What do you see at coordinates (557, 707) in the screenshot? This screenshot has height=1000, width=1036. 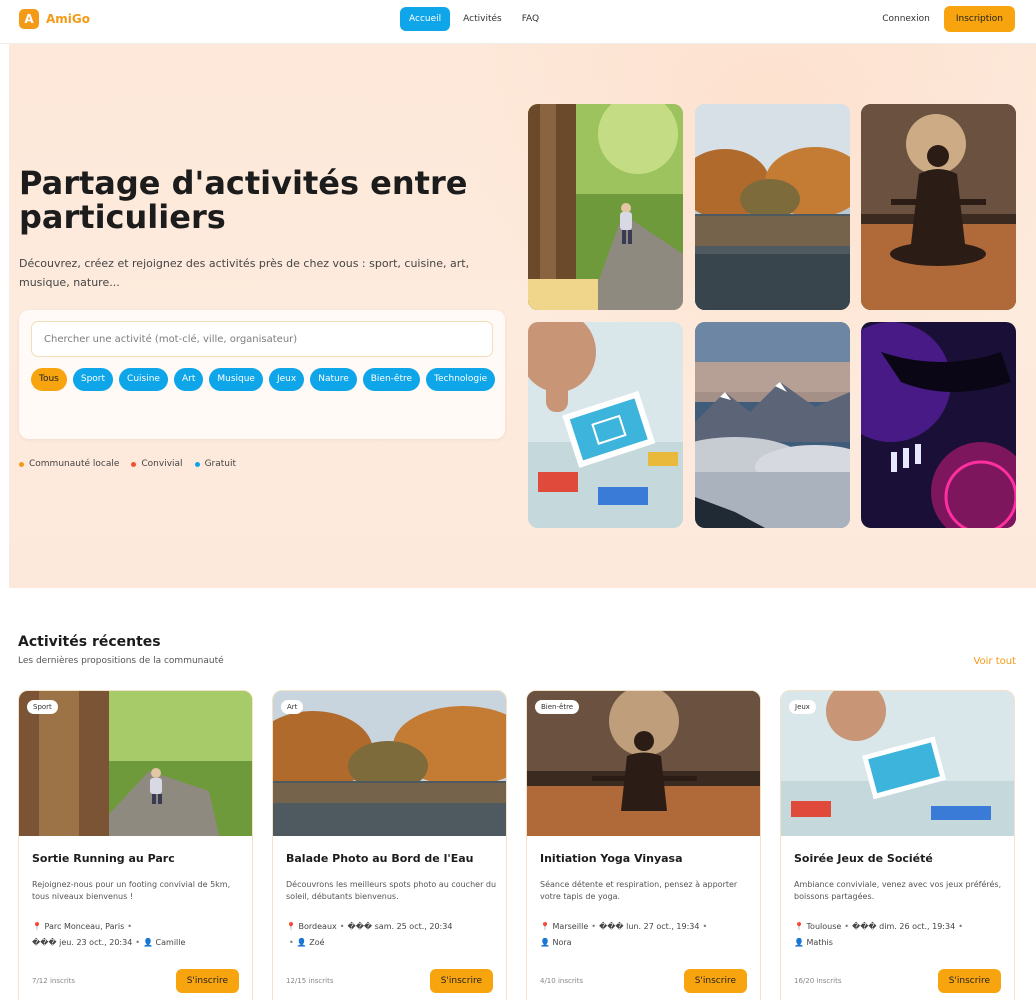 I see `category-badge: Bien-être` at bounding box center [557, 707].